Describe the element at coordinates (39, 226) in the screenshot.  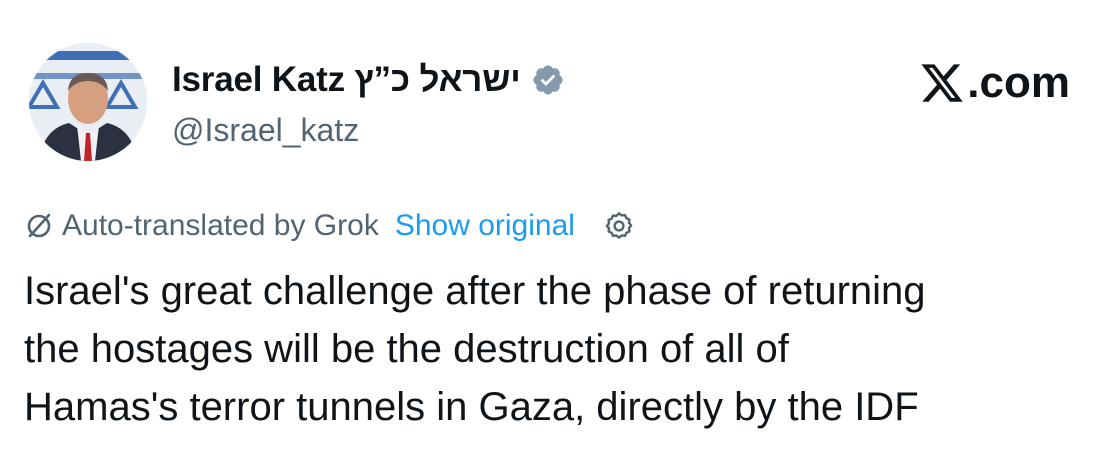
I see `translate-slash-icon` at that location.